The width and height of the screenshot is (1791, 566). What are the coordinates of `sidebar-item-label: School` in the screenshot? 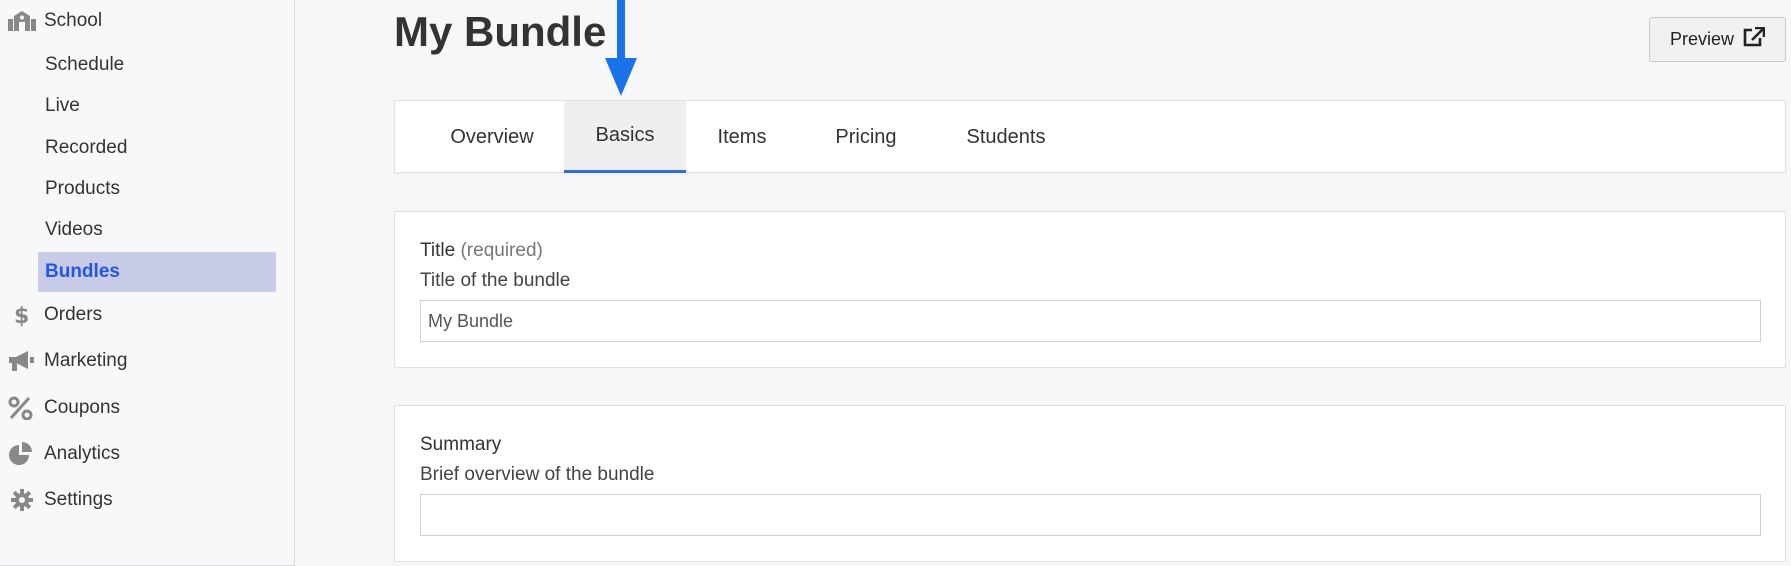 It's located at (73, 20).